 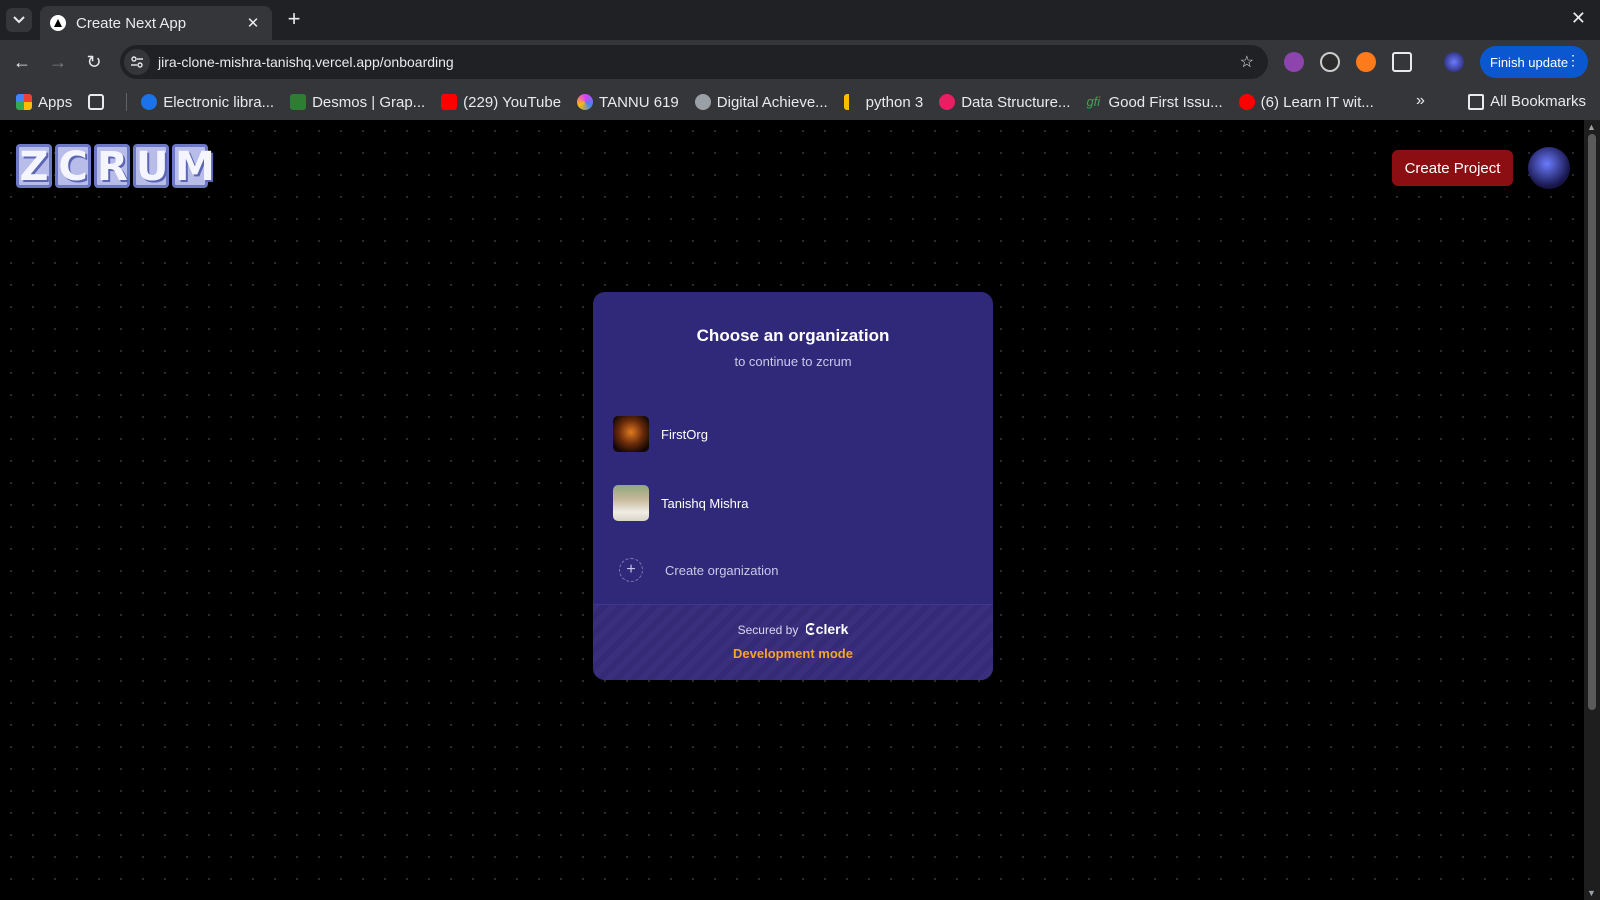 I want to click on card-title: Choose an organization, so click(x=793, y=335).